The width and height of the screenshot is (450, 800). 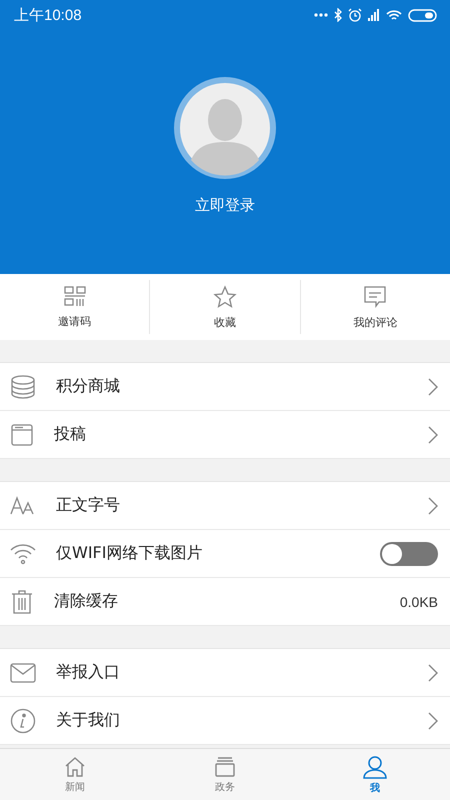 I want to click on quick-action-label: 收藏, so click(x=225, y=322).